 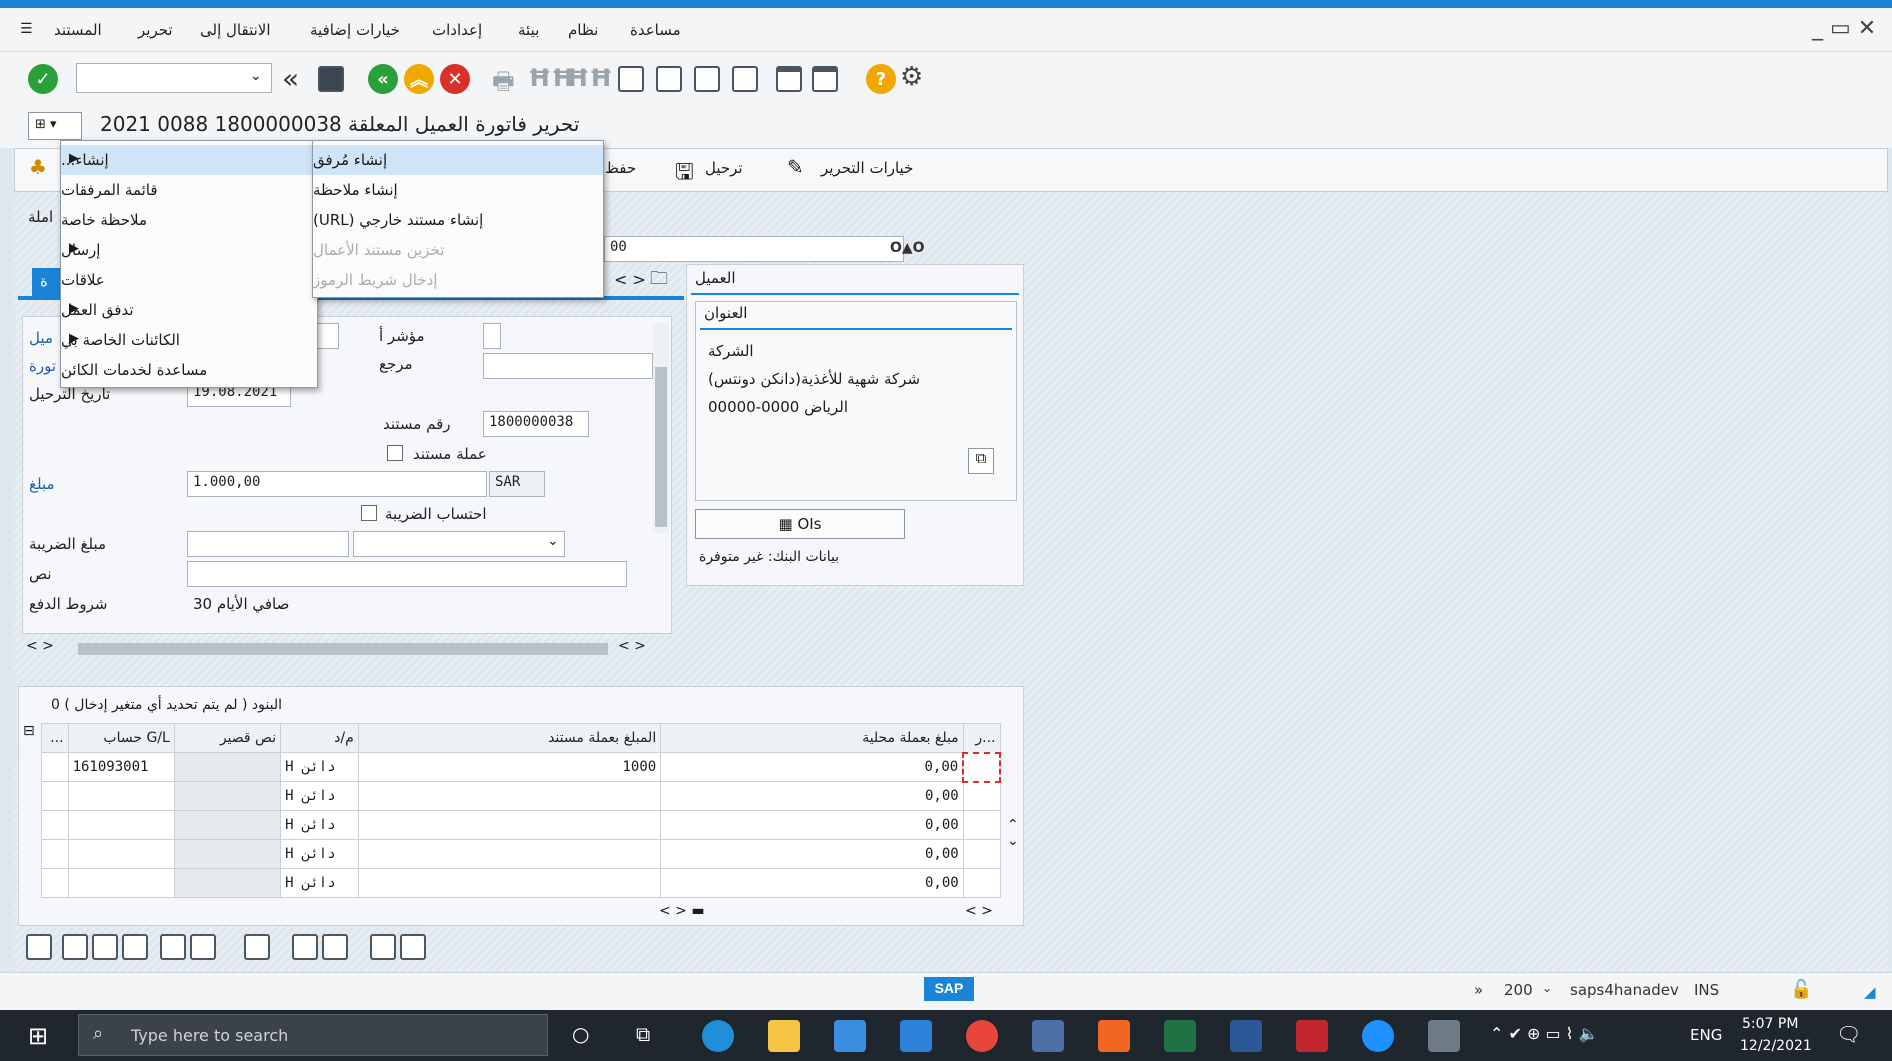 I want to click on enter-icon: ✓, so click(x=43, y=79).